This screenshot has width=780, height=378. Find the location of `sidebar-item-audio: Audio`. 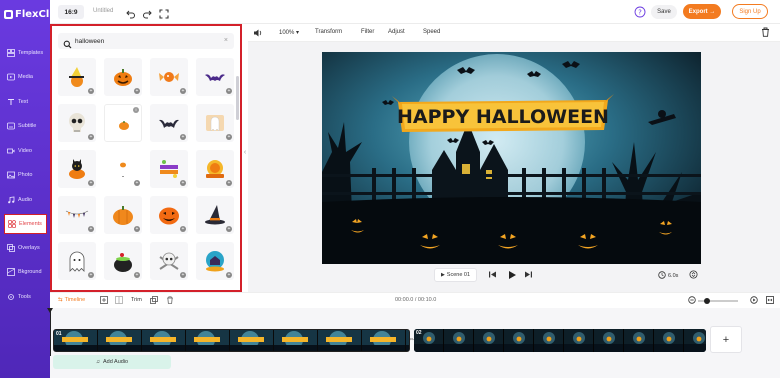

sidebar-item-audio: Audio is located at coordinates (25, 200).